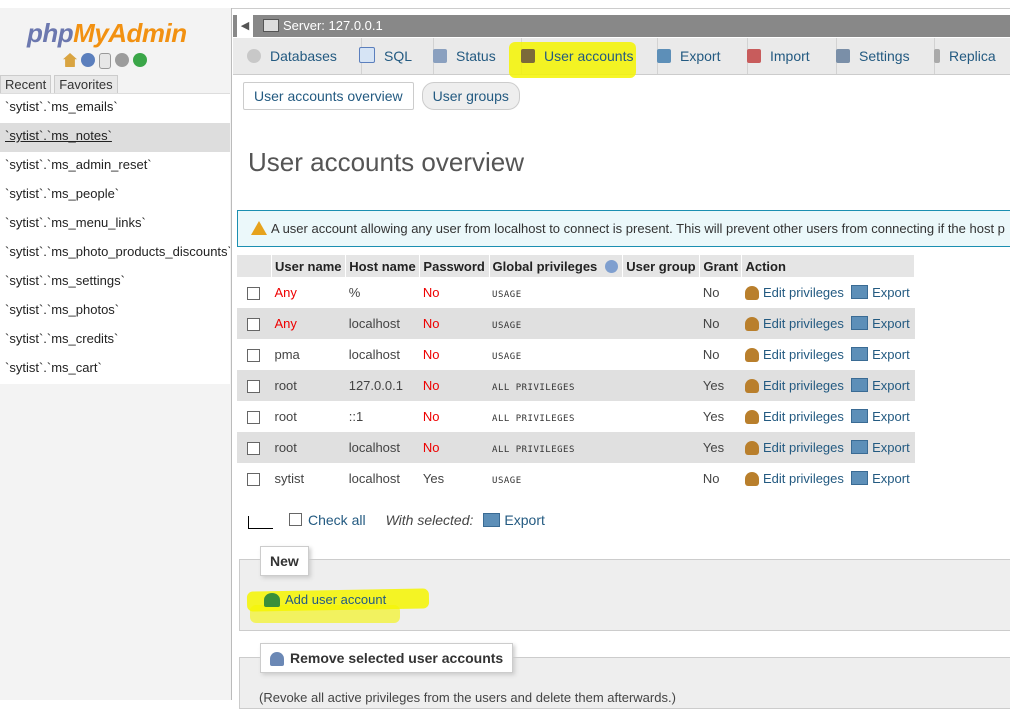  I want to click on import-icon, so click(754, 56).